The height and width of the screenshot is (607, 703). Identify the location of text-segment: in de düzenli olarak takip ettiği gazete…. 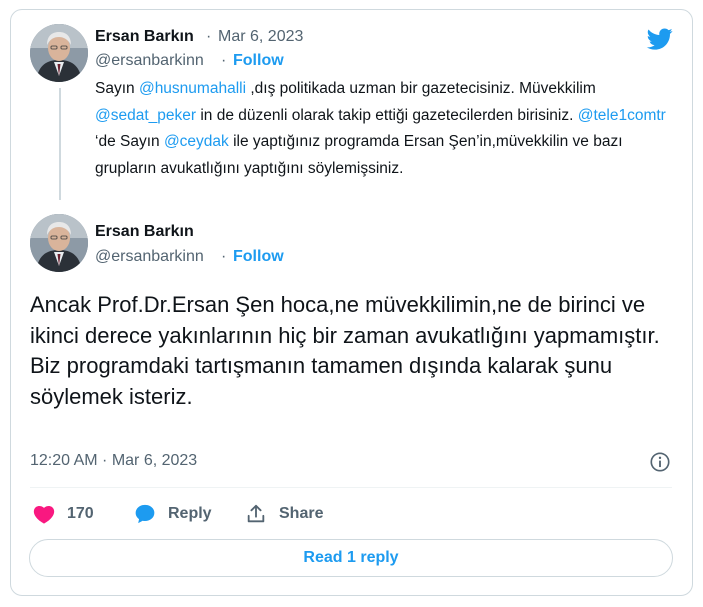
(387, 115).